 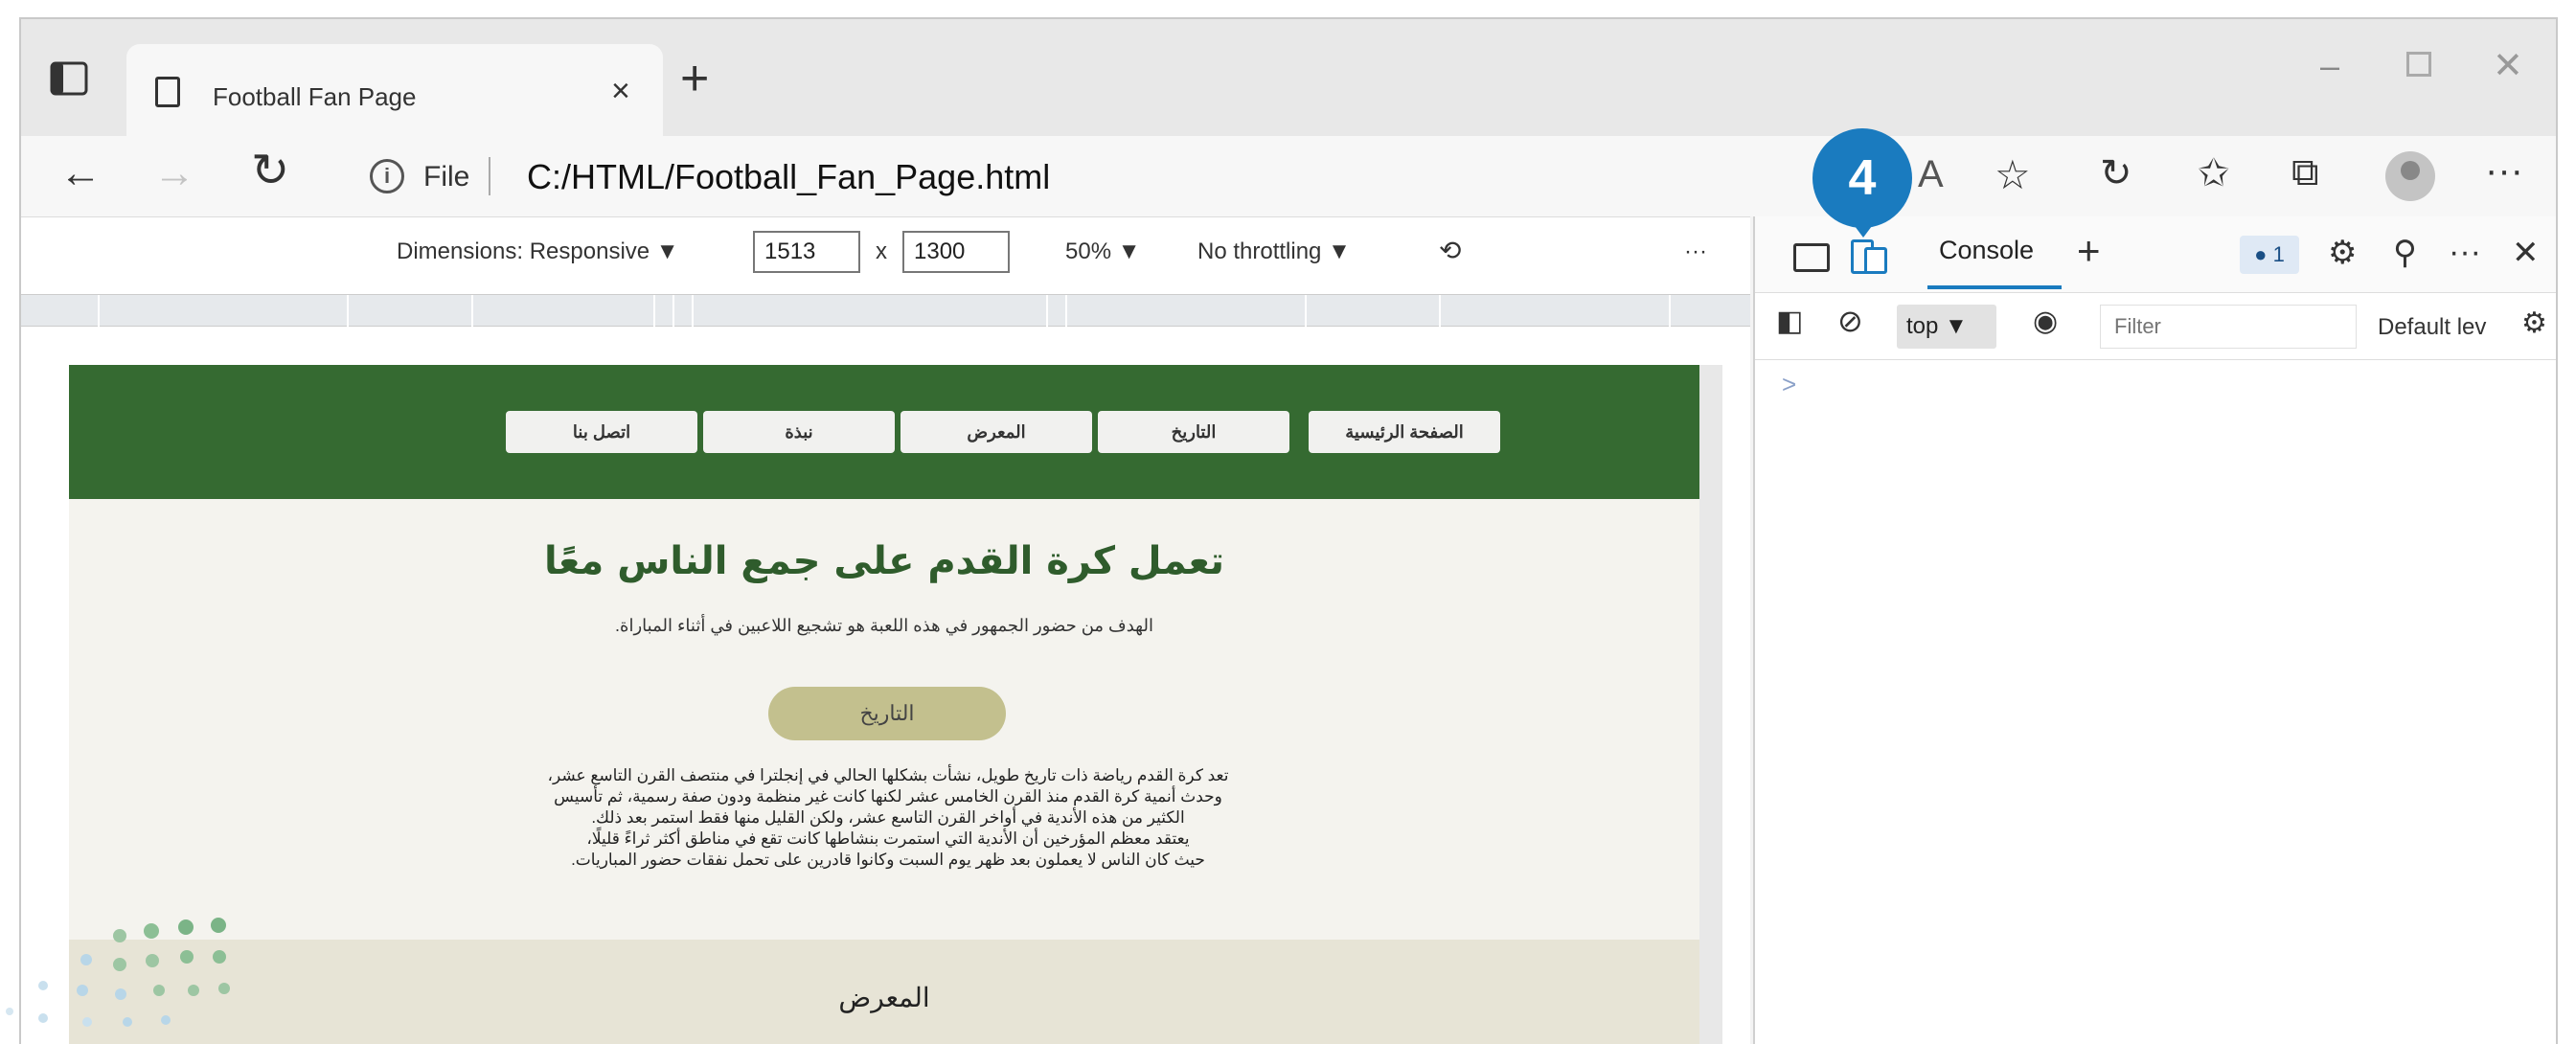 What do you see at coordinates (2342, 253) in the screenshot?
I see `gear-icon: ⚙` at bounding box center [2342, 253].